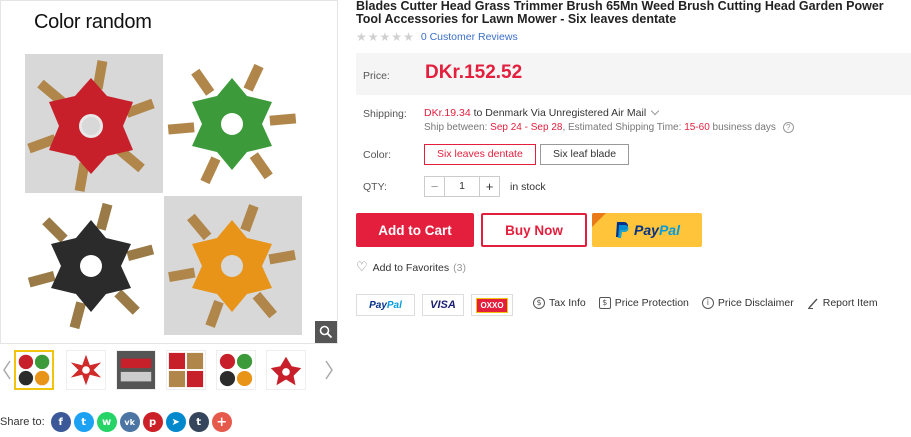  I want to click on help-icon: ?, so click(788, 127).